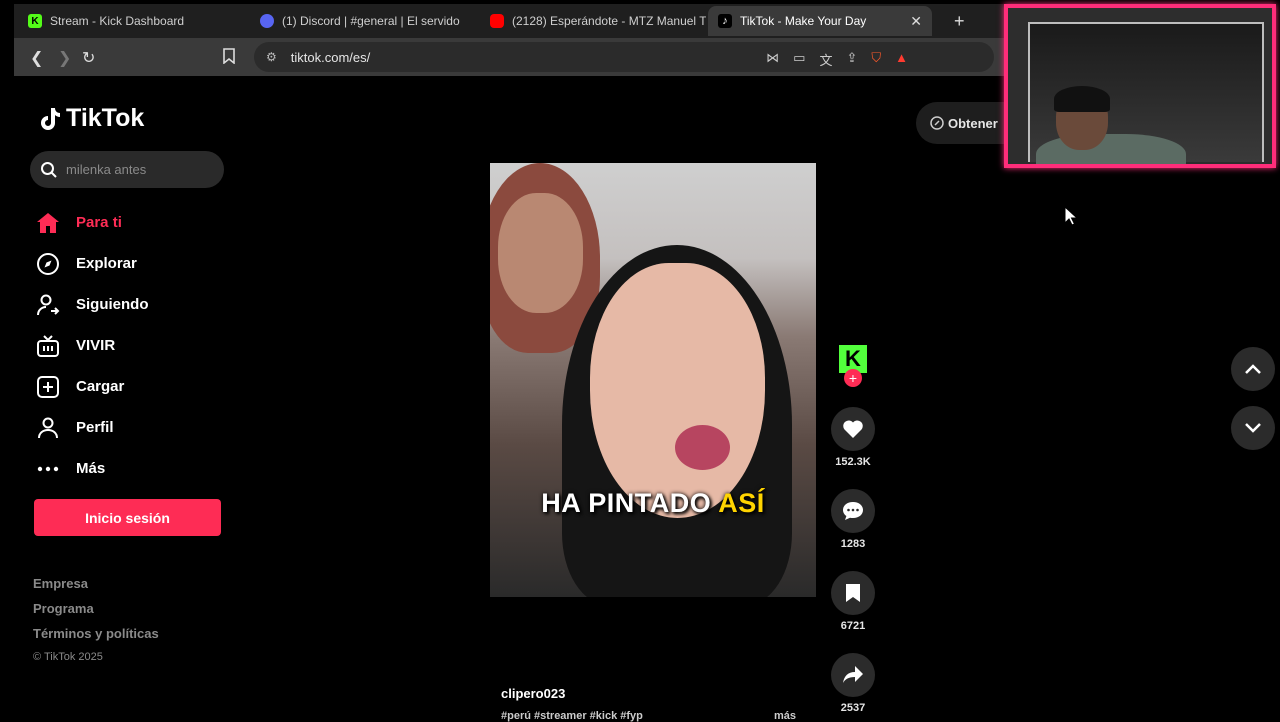 The image size is (1280, 722). I want to click on search-input, so click(136, 169).